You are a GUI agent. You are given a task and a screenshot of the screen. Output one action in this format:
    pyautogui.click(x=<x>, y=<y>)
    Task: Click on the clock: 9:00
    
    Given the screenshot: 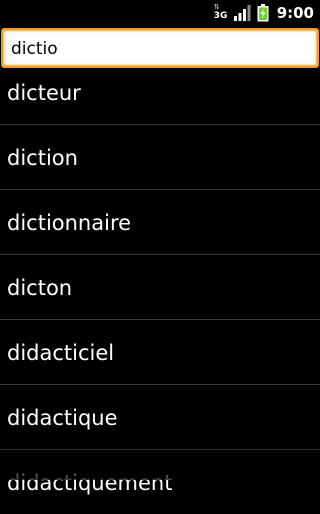 What is the action you would take?
    pyautogui.click(x=295, y=13)
    